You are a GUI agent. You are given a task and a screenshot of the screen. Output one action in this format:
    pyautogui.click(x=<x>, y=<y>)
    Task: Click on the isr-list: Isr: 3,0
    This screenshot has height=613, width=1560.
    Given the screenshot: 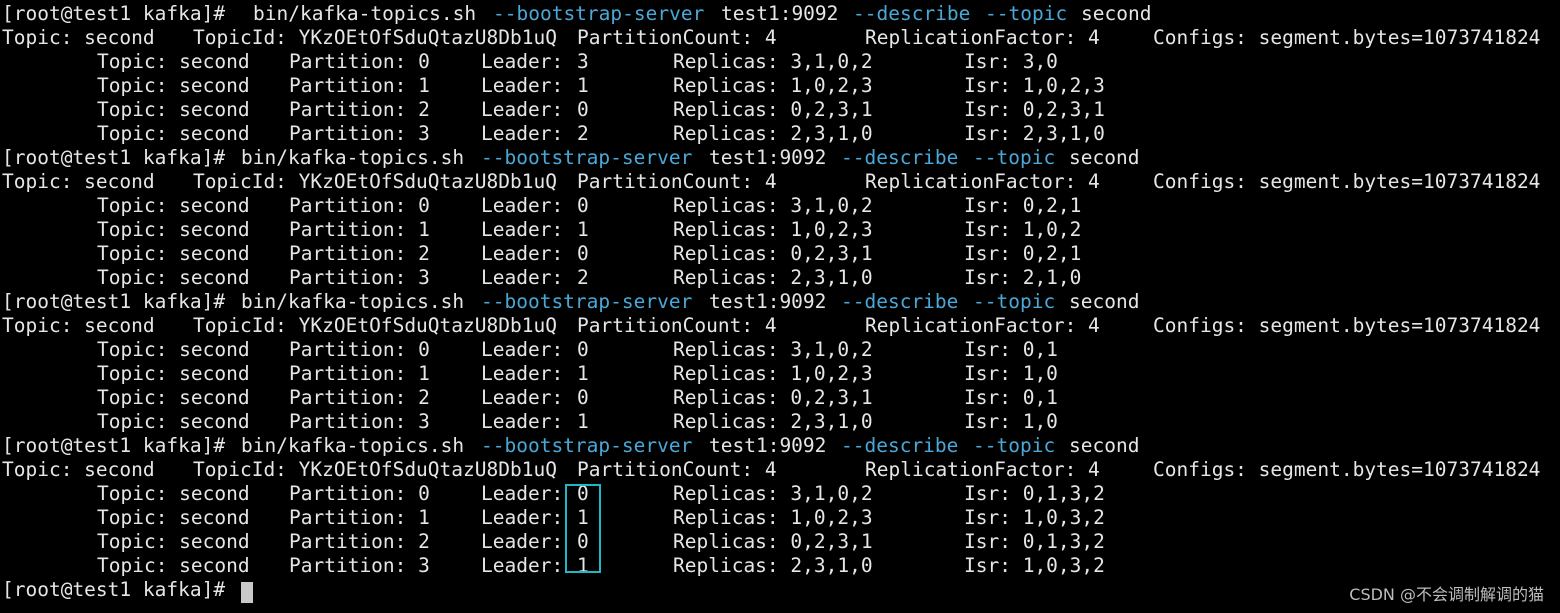 What is the action you would take?
    pyautogui.click(x=1011, y=61)
    